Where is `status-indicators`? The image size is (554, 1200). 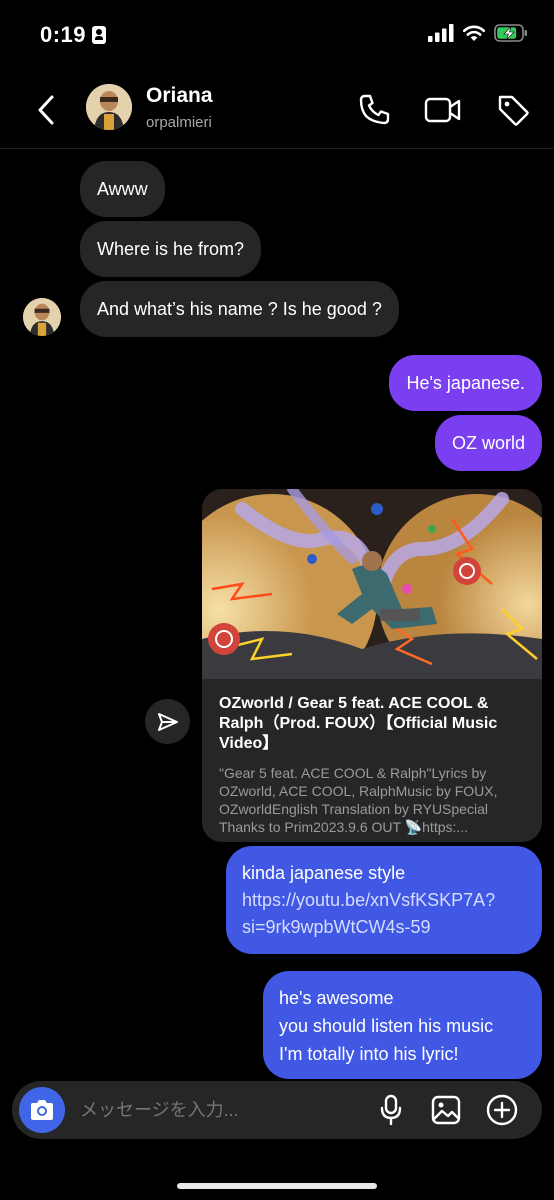 status-indicators is located at coordinates (478, 33).